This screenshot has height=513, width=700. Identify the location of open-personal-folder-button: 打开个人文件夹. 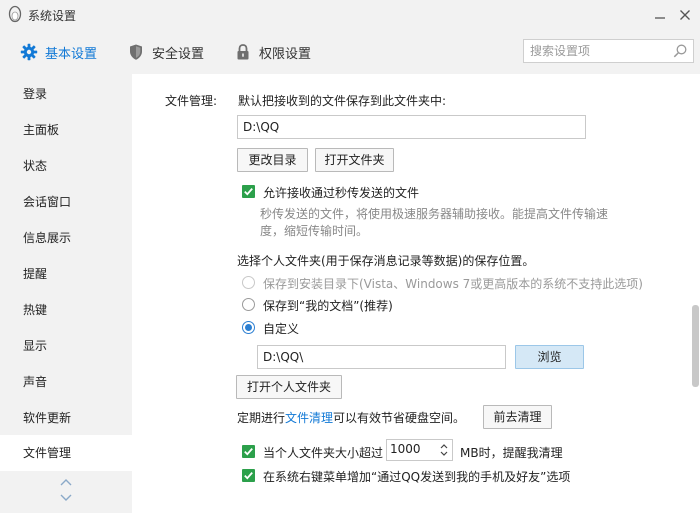
(289, 387).